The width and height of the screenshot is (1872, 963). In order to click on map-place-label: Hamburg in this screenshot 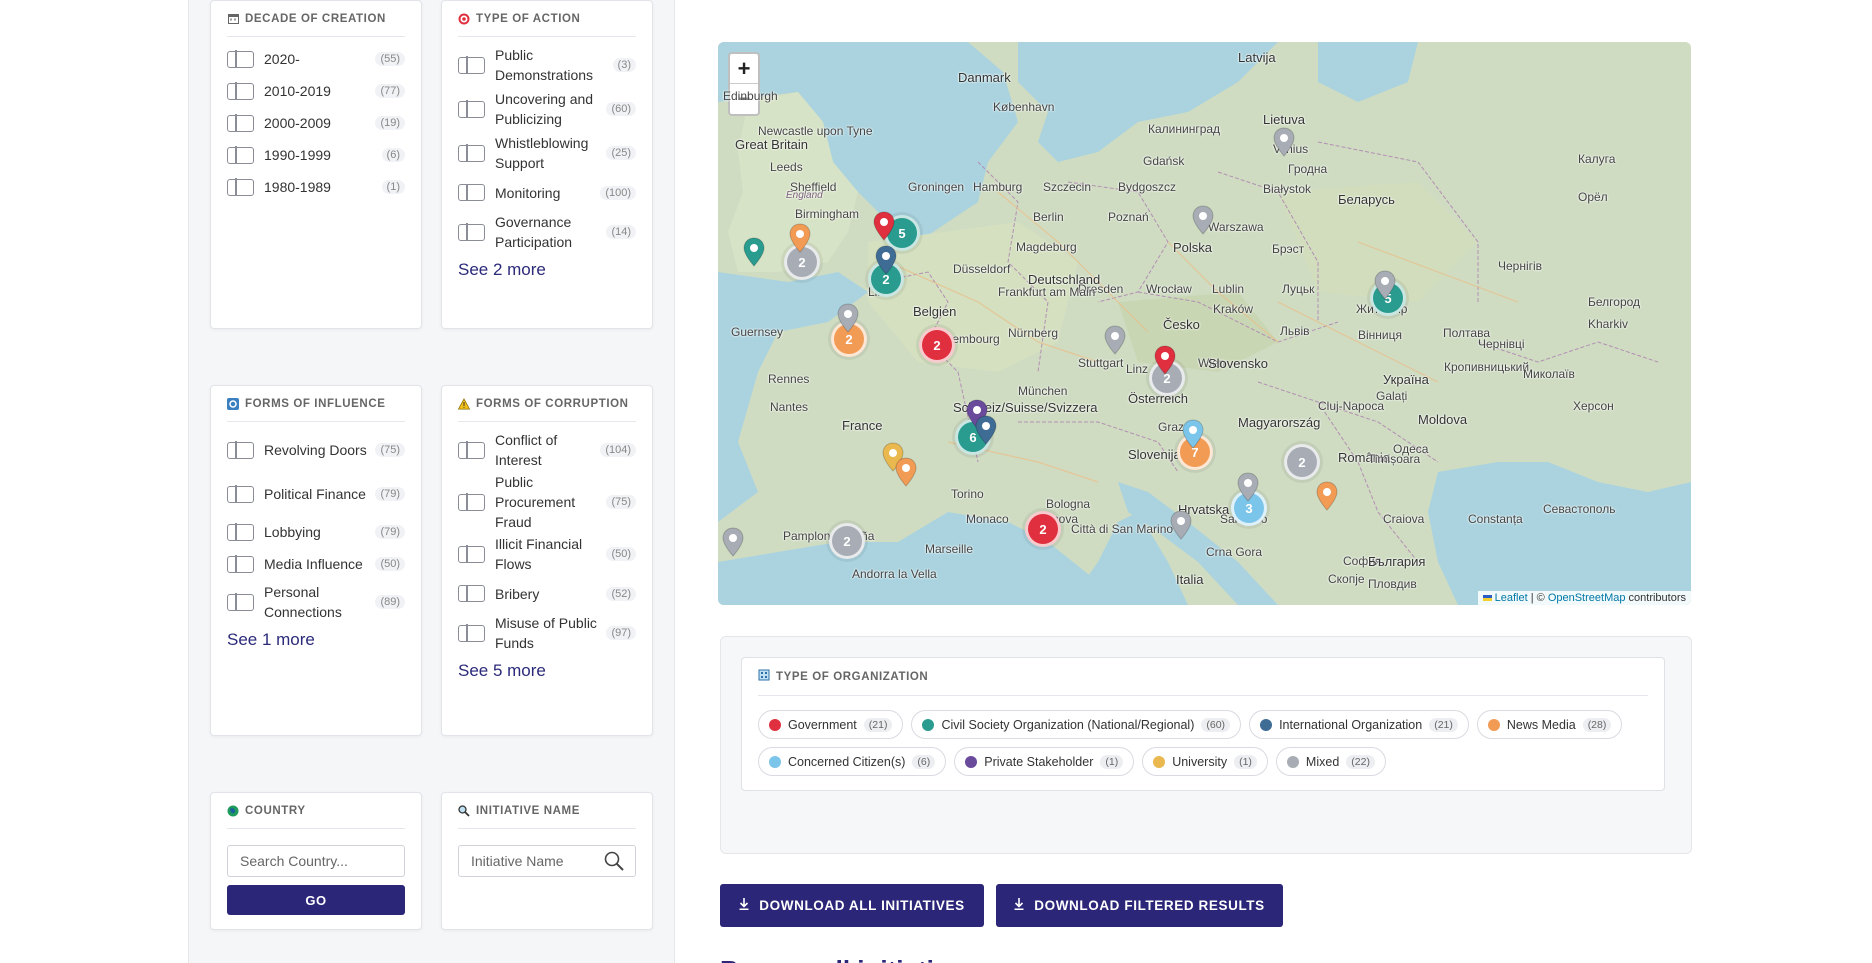, I will do `click(998, 187)`.